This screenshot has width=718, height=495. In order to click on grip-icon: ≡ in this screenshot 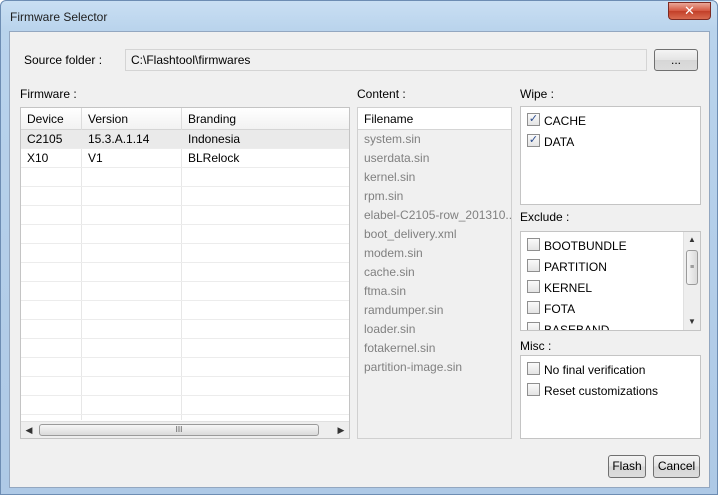, I will do `click(692, 267)`.